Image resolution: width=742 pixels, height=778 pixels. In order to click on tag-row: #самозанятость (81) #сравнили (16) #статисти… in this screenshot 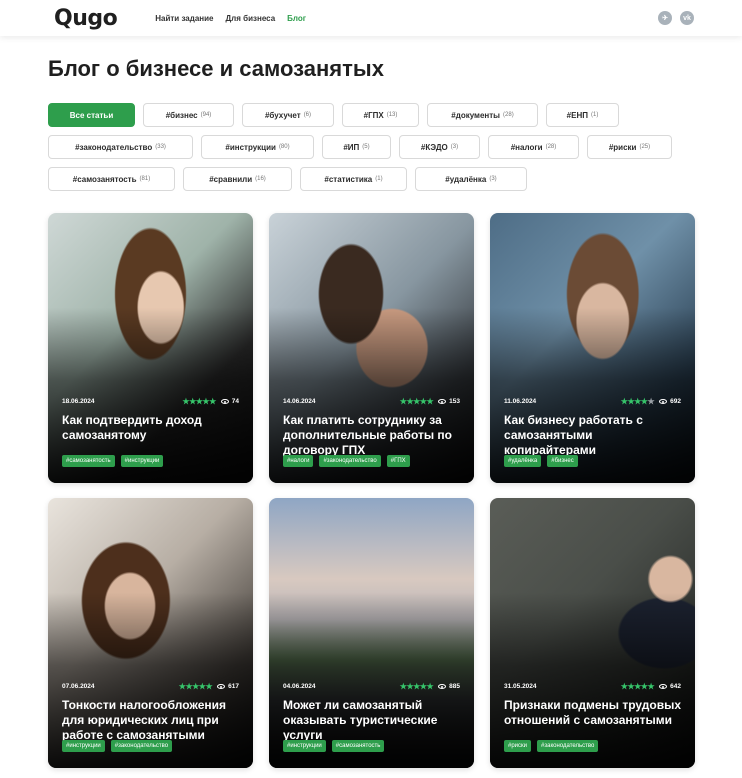, I will do `click(373, 179)`.